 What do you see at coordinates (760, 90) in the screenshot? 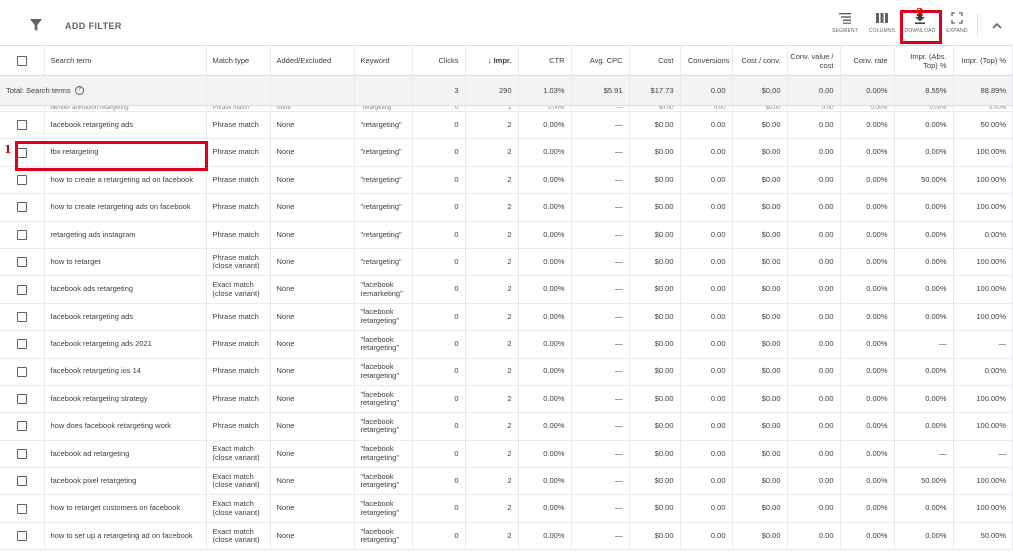
I see `total-cost-per-conv: $0.00` at bounding box center [760, 90].